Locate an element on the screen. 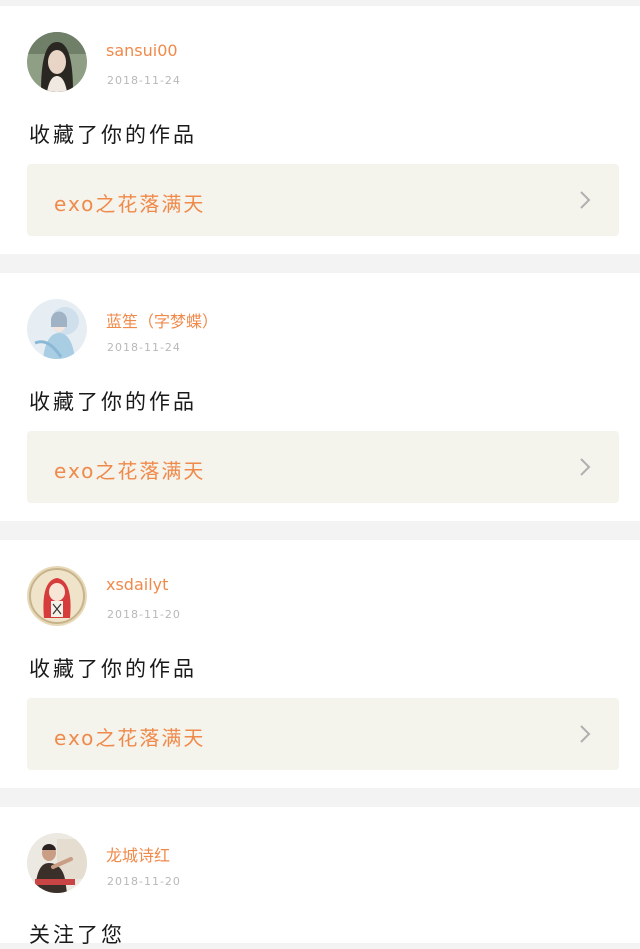 The width and height of the screenshot is (640, 949). man-photo-avatar-icon is located at coordinates (57, 863).